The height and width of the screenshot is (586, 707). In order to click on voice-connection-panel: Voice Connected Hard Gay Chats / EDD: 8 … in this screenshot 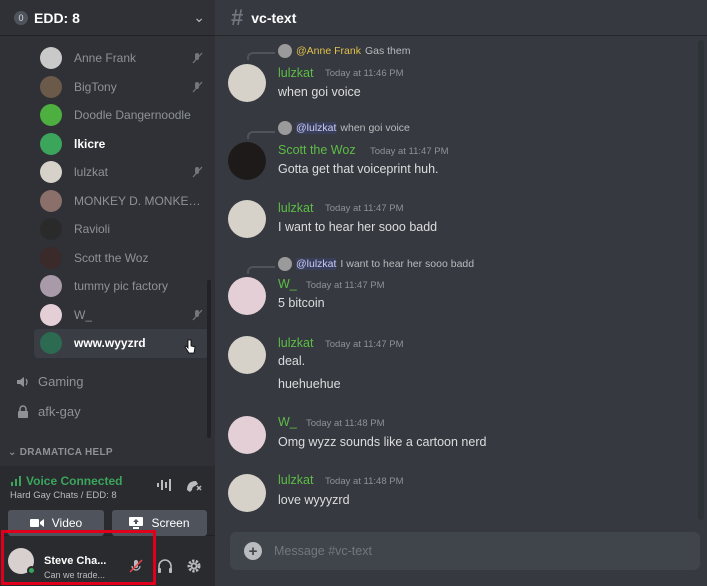, I will do `click(107, 501)`.